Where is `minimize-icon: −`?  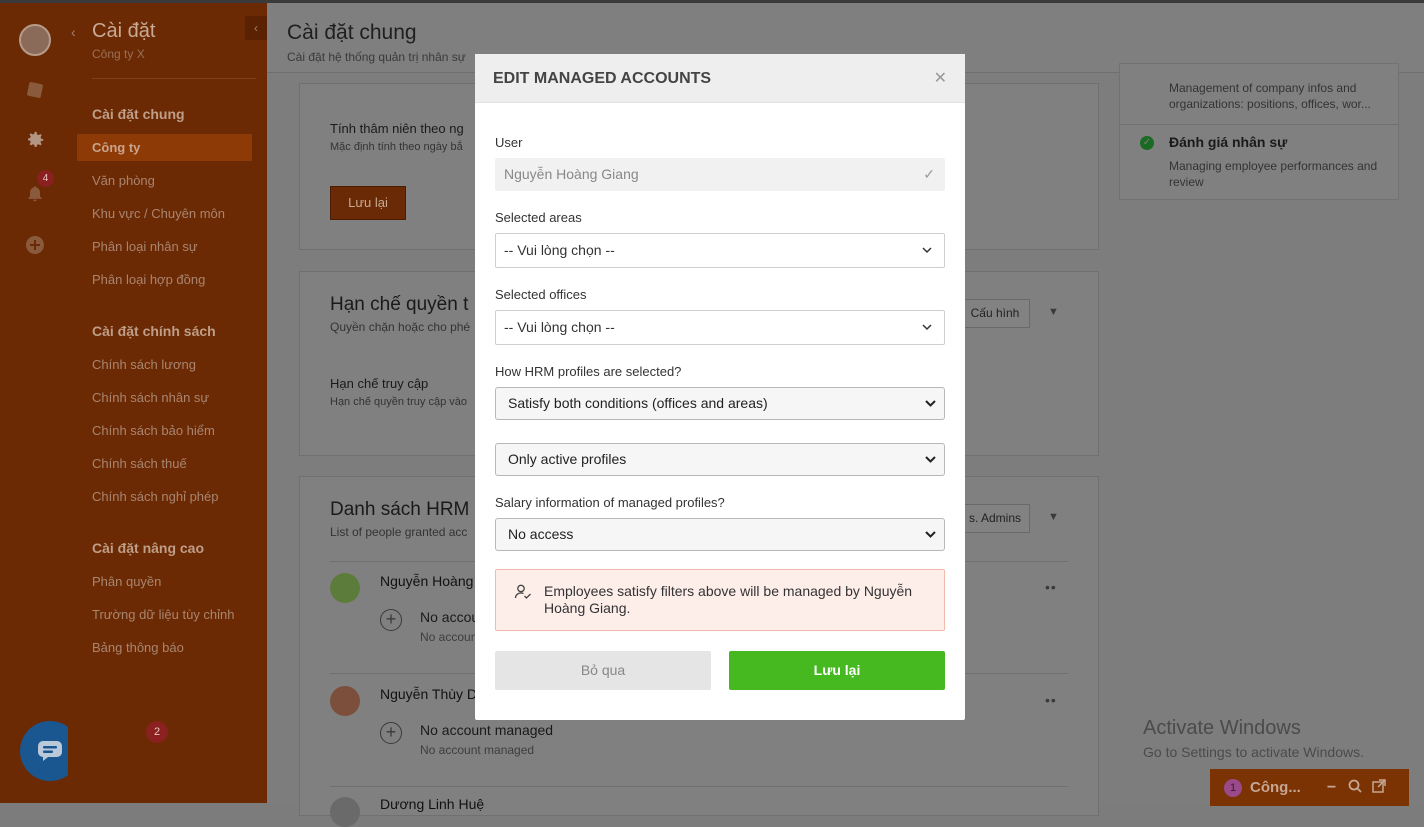 minimize-icon: − is located at coordinates (1331, 788).